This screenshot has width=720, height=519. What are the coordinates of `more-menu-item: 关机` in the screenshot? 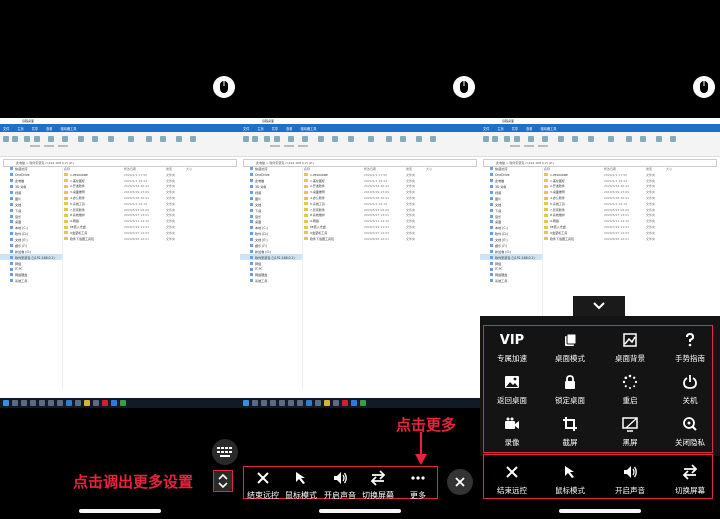 It's located at (690, 389).